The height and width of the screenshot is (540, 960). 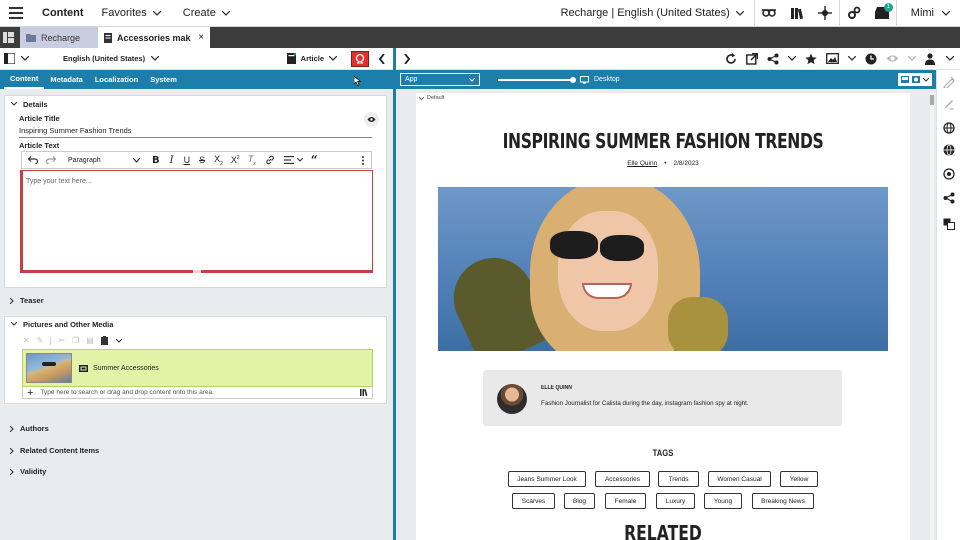 I want to click on sidebar-toggle-icon, so click(x=9, y=58).